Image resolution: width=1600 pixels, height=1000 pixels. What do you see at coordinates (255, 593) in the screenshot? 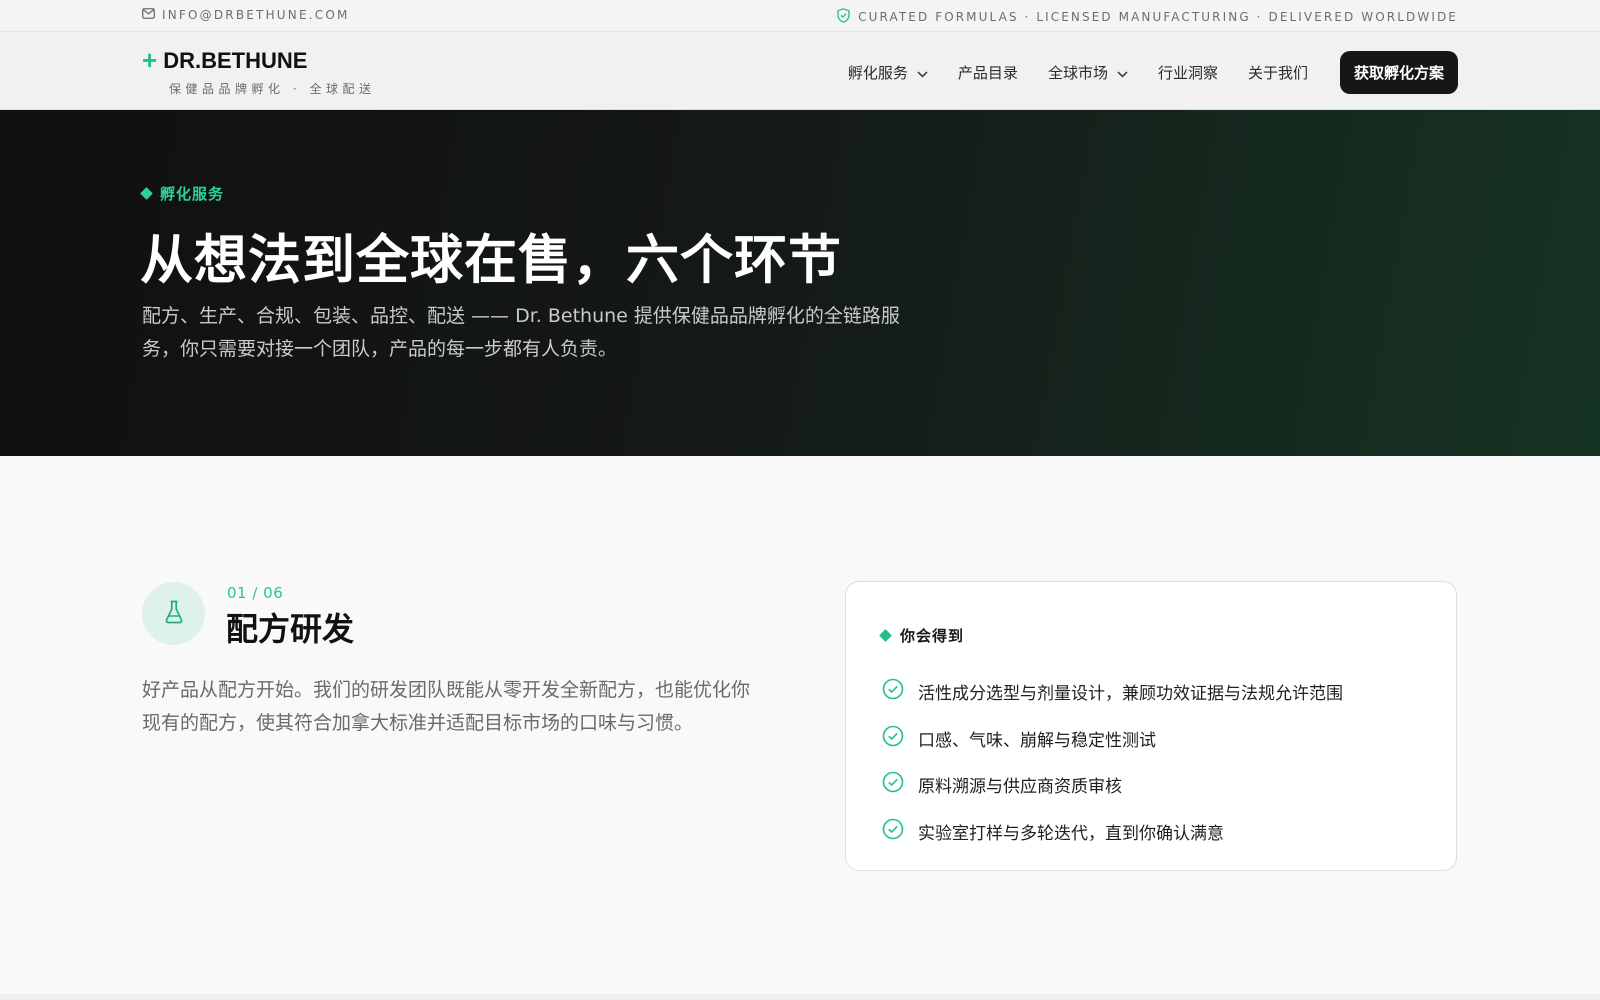
I see `step-counter: 01 / 06` at bounding box center [255, 593].